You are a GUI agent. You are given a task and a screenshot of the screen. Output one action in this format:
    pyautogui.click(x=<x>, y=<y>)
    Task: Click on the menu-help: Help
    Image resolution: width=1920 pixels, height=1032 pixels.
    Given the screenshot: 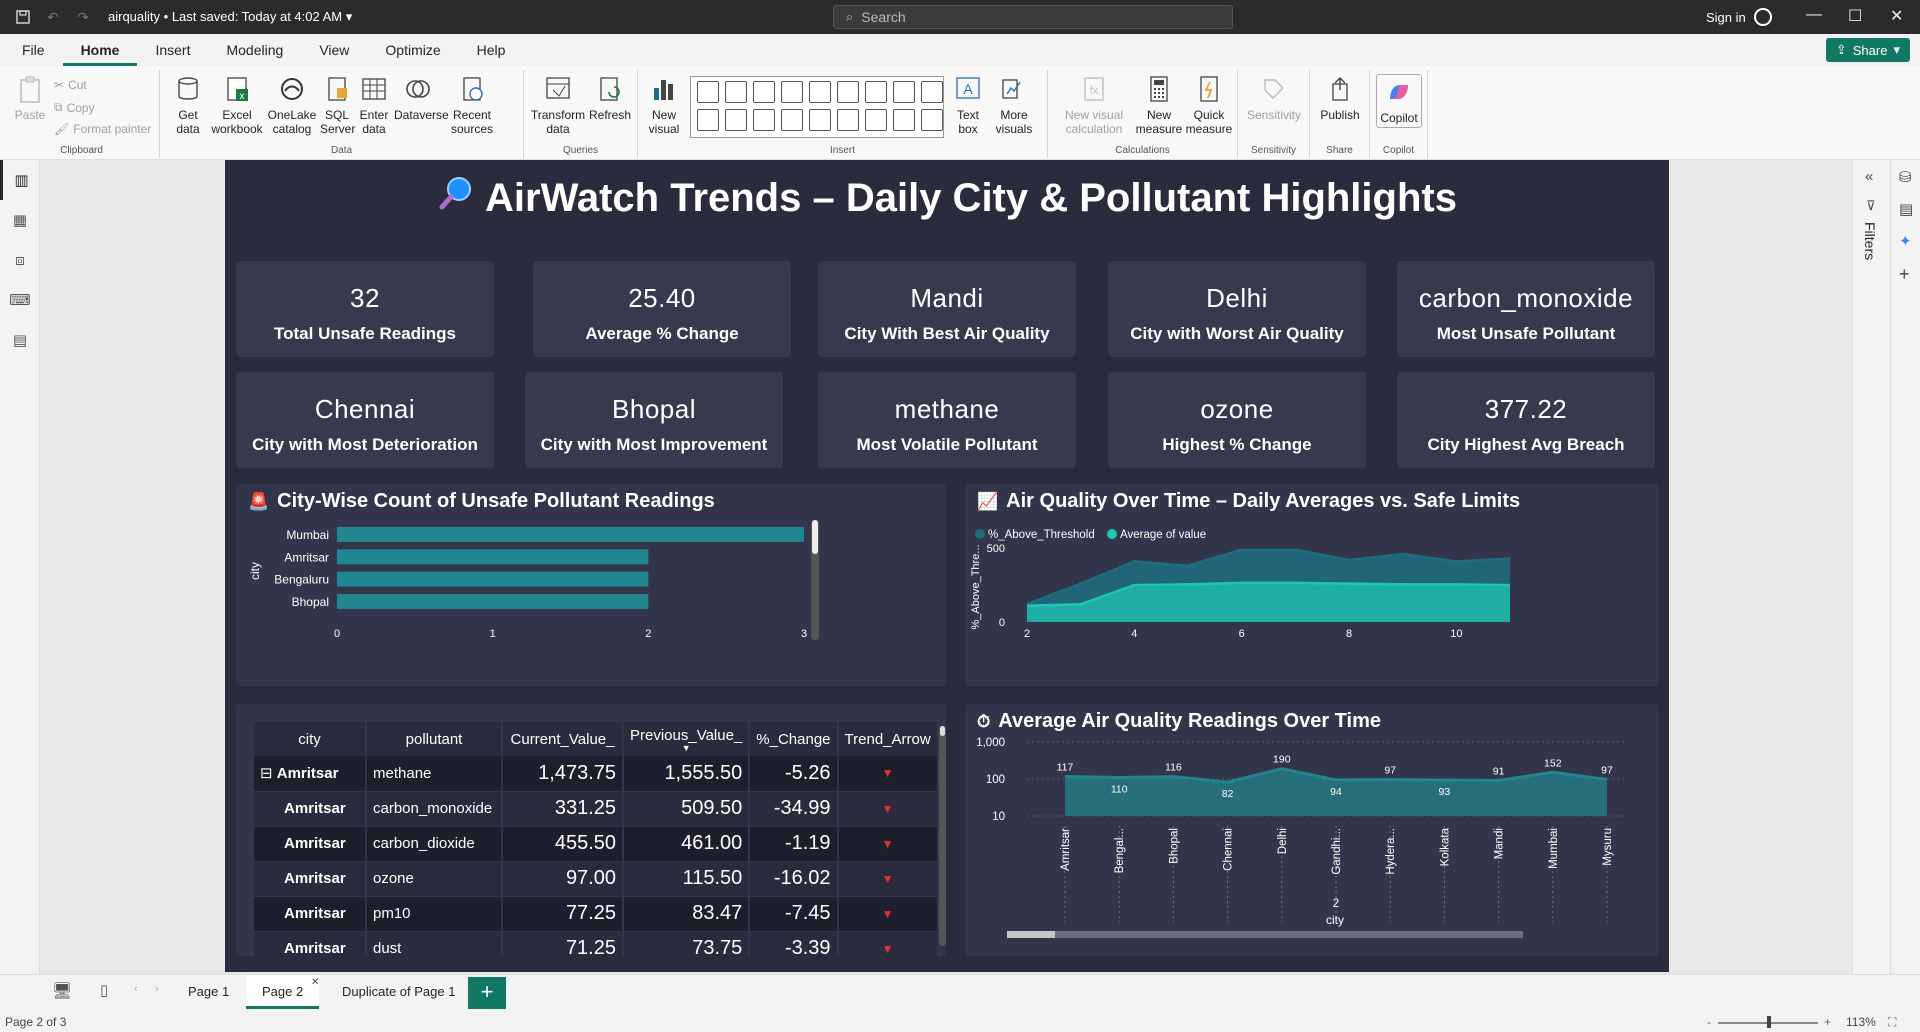 What is the action you would take?
    pyautogui.click(x=491, y=50)
    